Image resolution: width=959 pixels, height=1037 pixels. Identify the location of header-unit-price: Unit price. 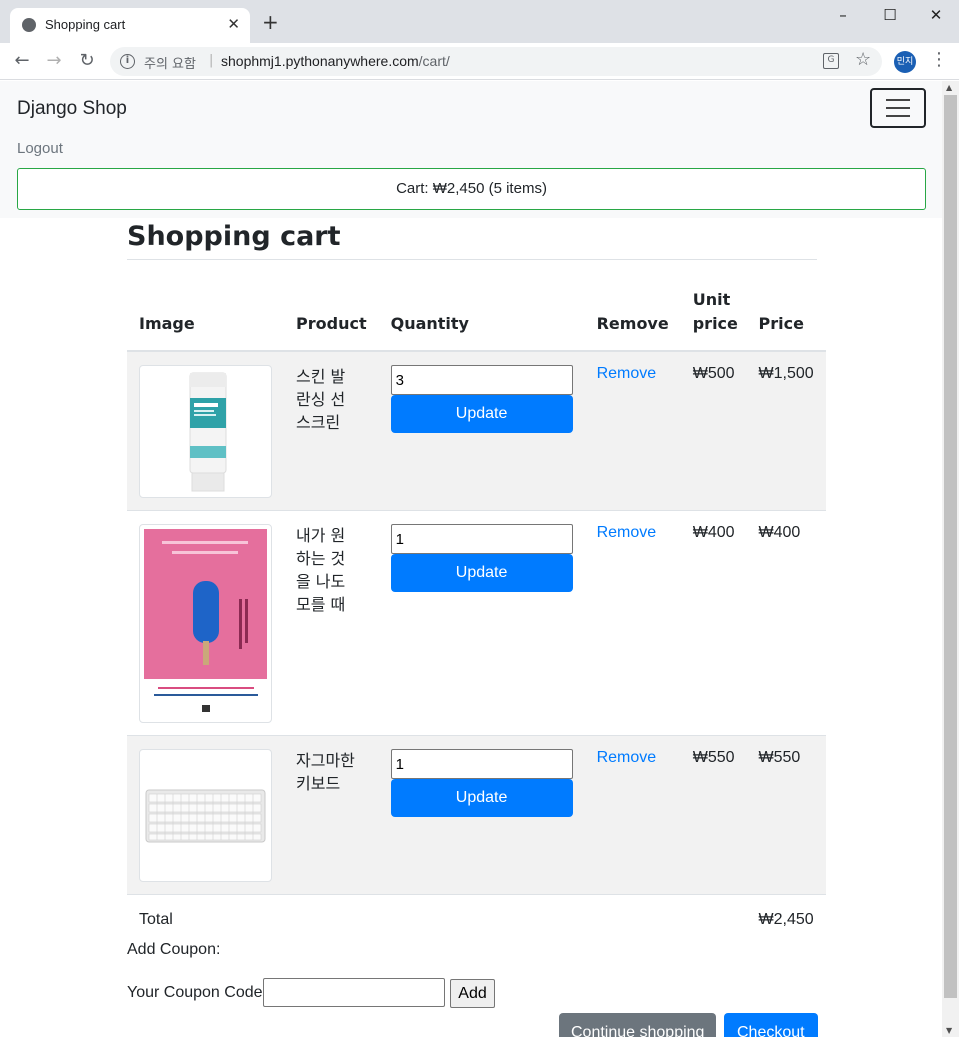
(713, 313).